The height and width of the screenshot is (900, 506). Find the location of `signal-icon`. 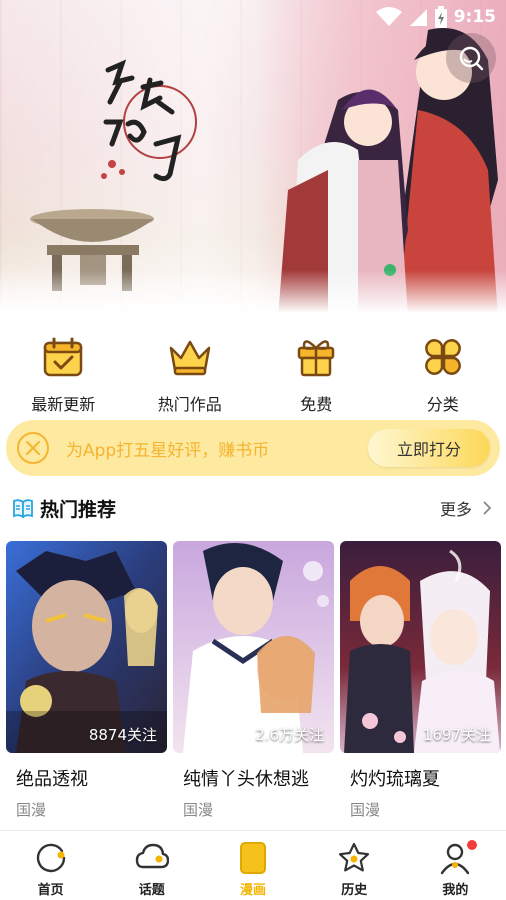

signal-icon is located at coordinates (418, 17).